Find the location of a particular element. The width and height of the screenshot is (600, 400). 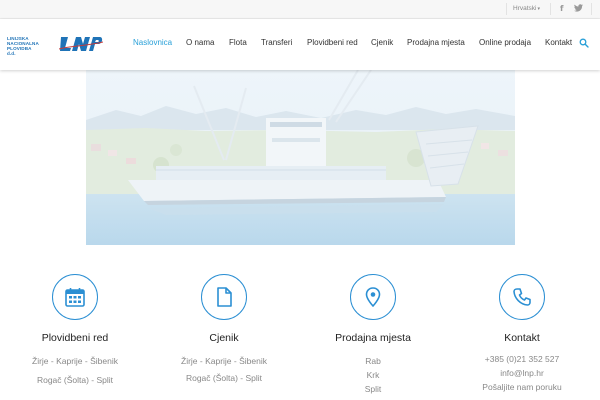

nav-item-transferi: Transferi is located at coordinates (276, 42).